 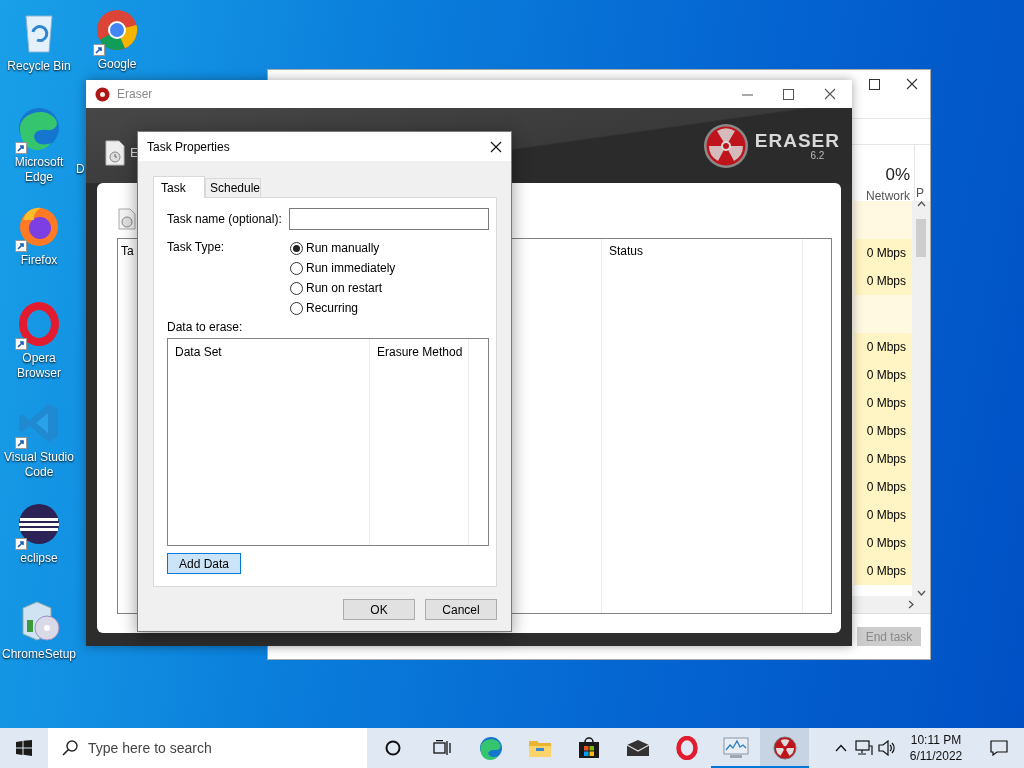 What do you see at coordinates (344, 288) in the screenshot?
I see `radio-label: Run on restart` at bounding box center [344, 288].